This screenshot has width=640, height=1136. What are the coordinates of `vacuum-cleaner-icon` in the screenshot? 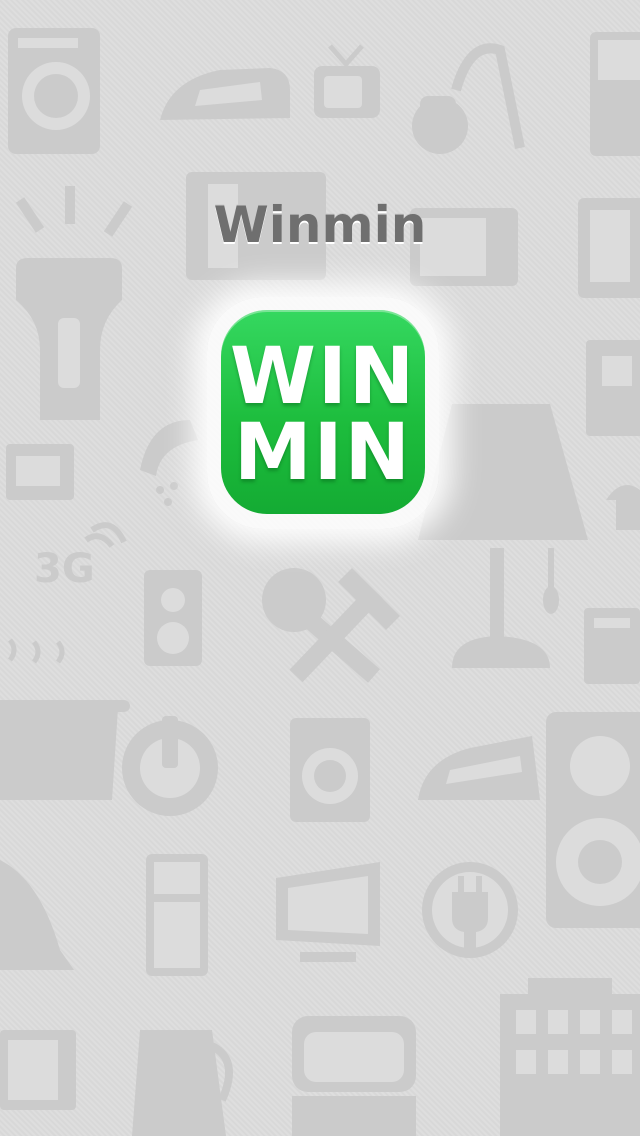 It's located at (468, 98).